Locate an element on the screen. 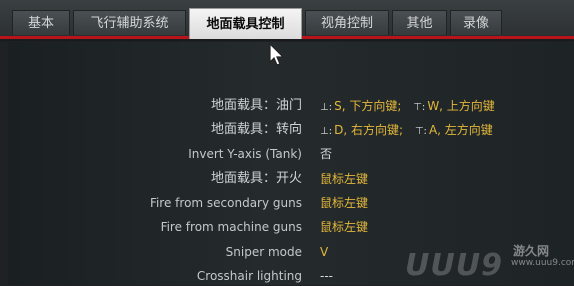 This screenshot has width=574, height=286. tab-replay: 录像 is located at coordinates (476, 22).